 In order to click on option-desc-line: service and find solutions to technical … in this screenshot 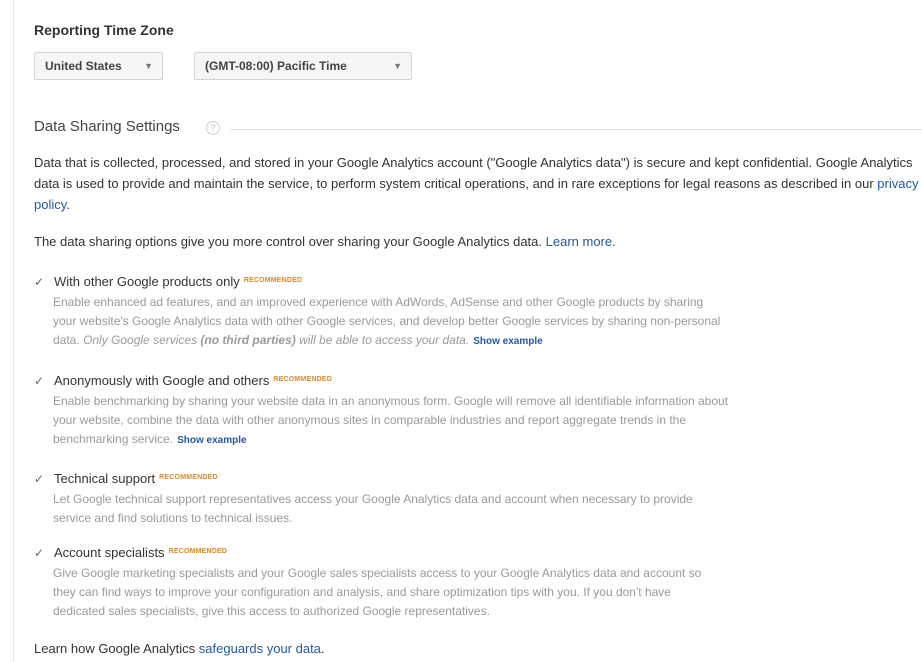, I will do `click(173, 518)`.